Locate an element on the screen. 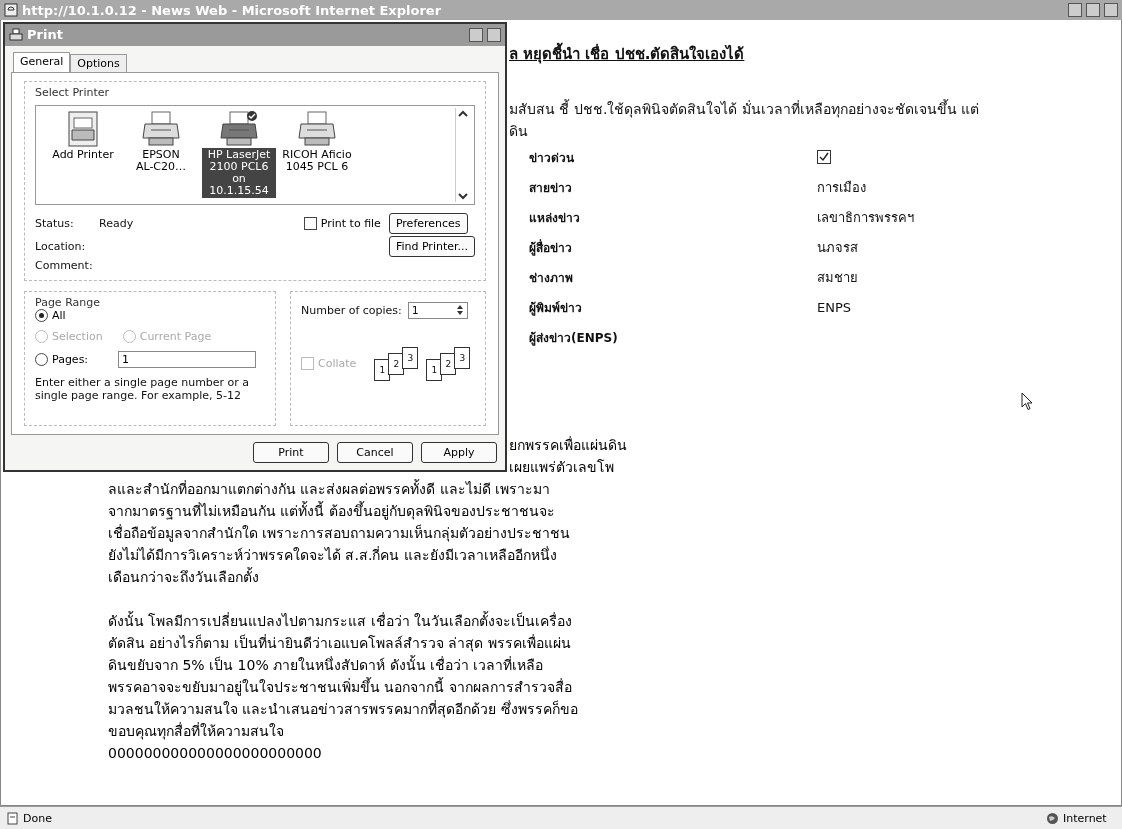 This screenshot has width=1122, height=829. browser-icon is located at coordinates (11, 10).